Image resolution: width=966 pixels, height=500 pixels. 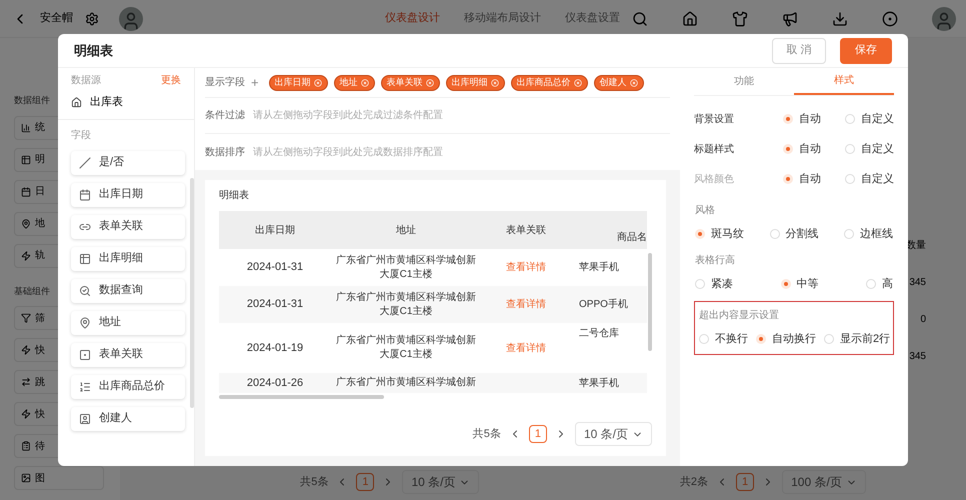 What do you see at coordinates (865, 339) in the screenshot?
I see `radio-label: 显示前2行` at bounding box center [865, 339].